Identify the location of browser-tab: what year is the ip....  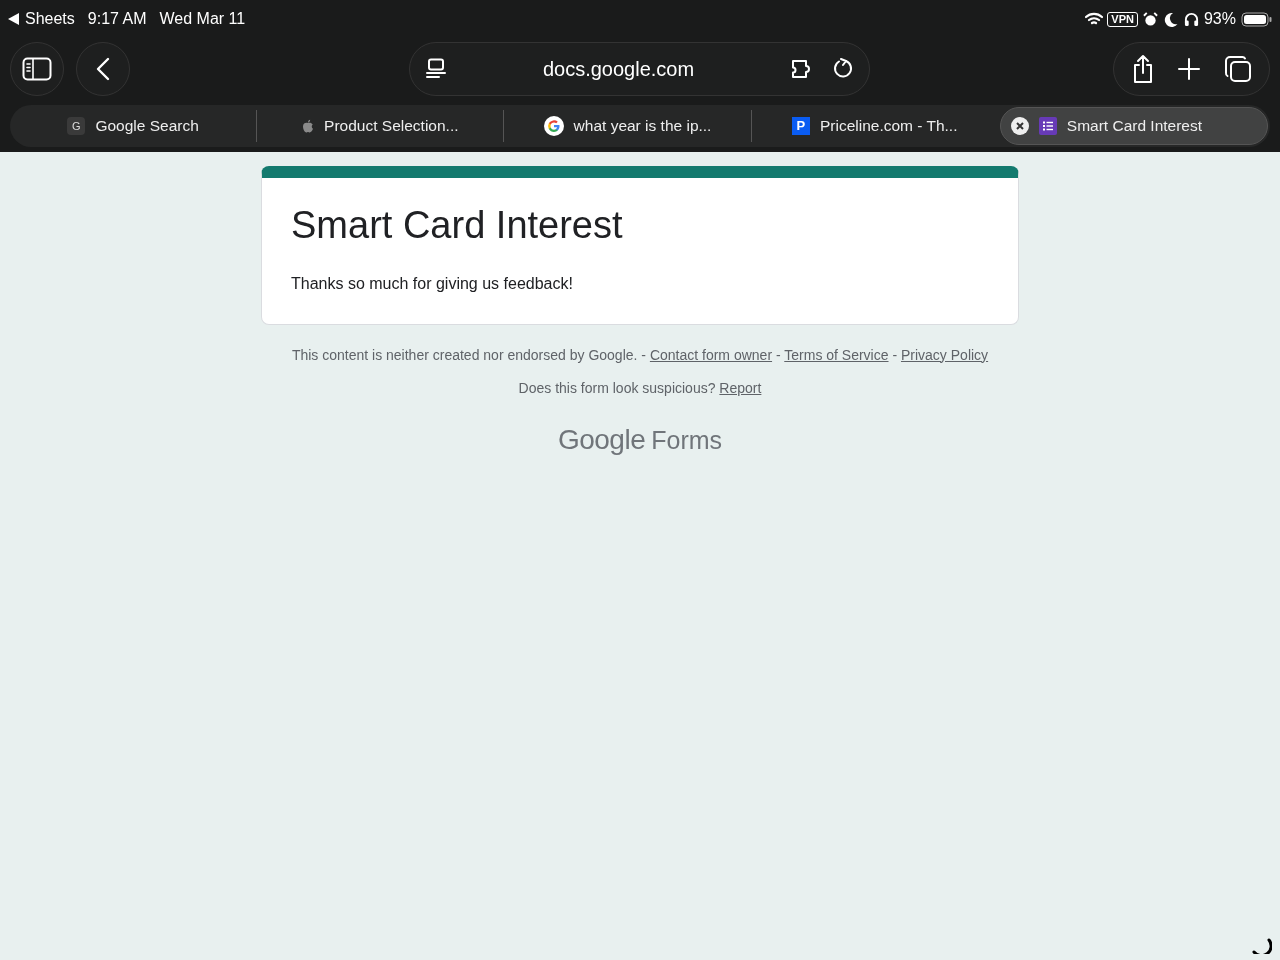
(627, 126).